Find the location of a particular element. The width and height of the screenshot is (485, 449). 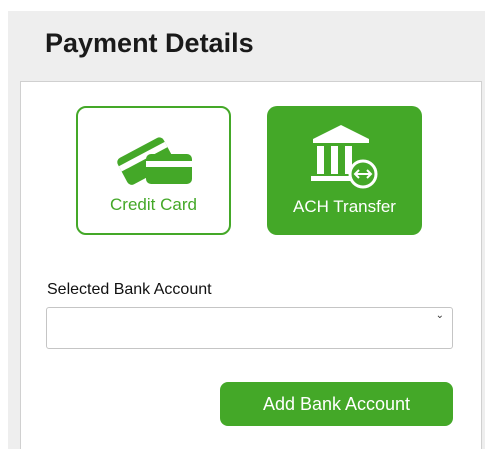

page-title: Payment Details is located at coordinates (149, 43).